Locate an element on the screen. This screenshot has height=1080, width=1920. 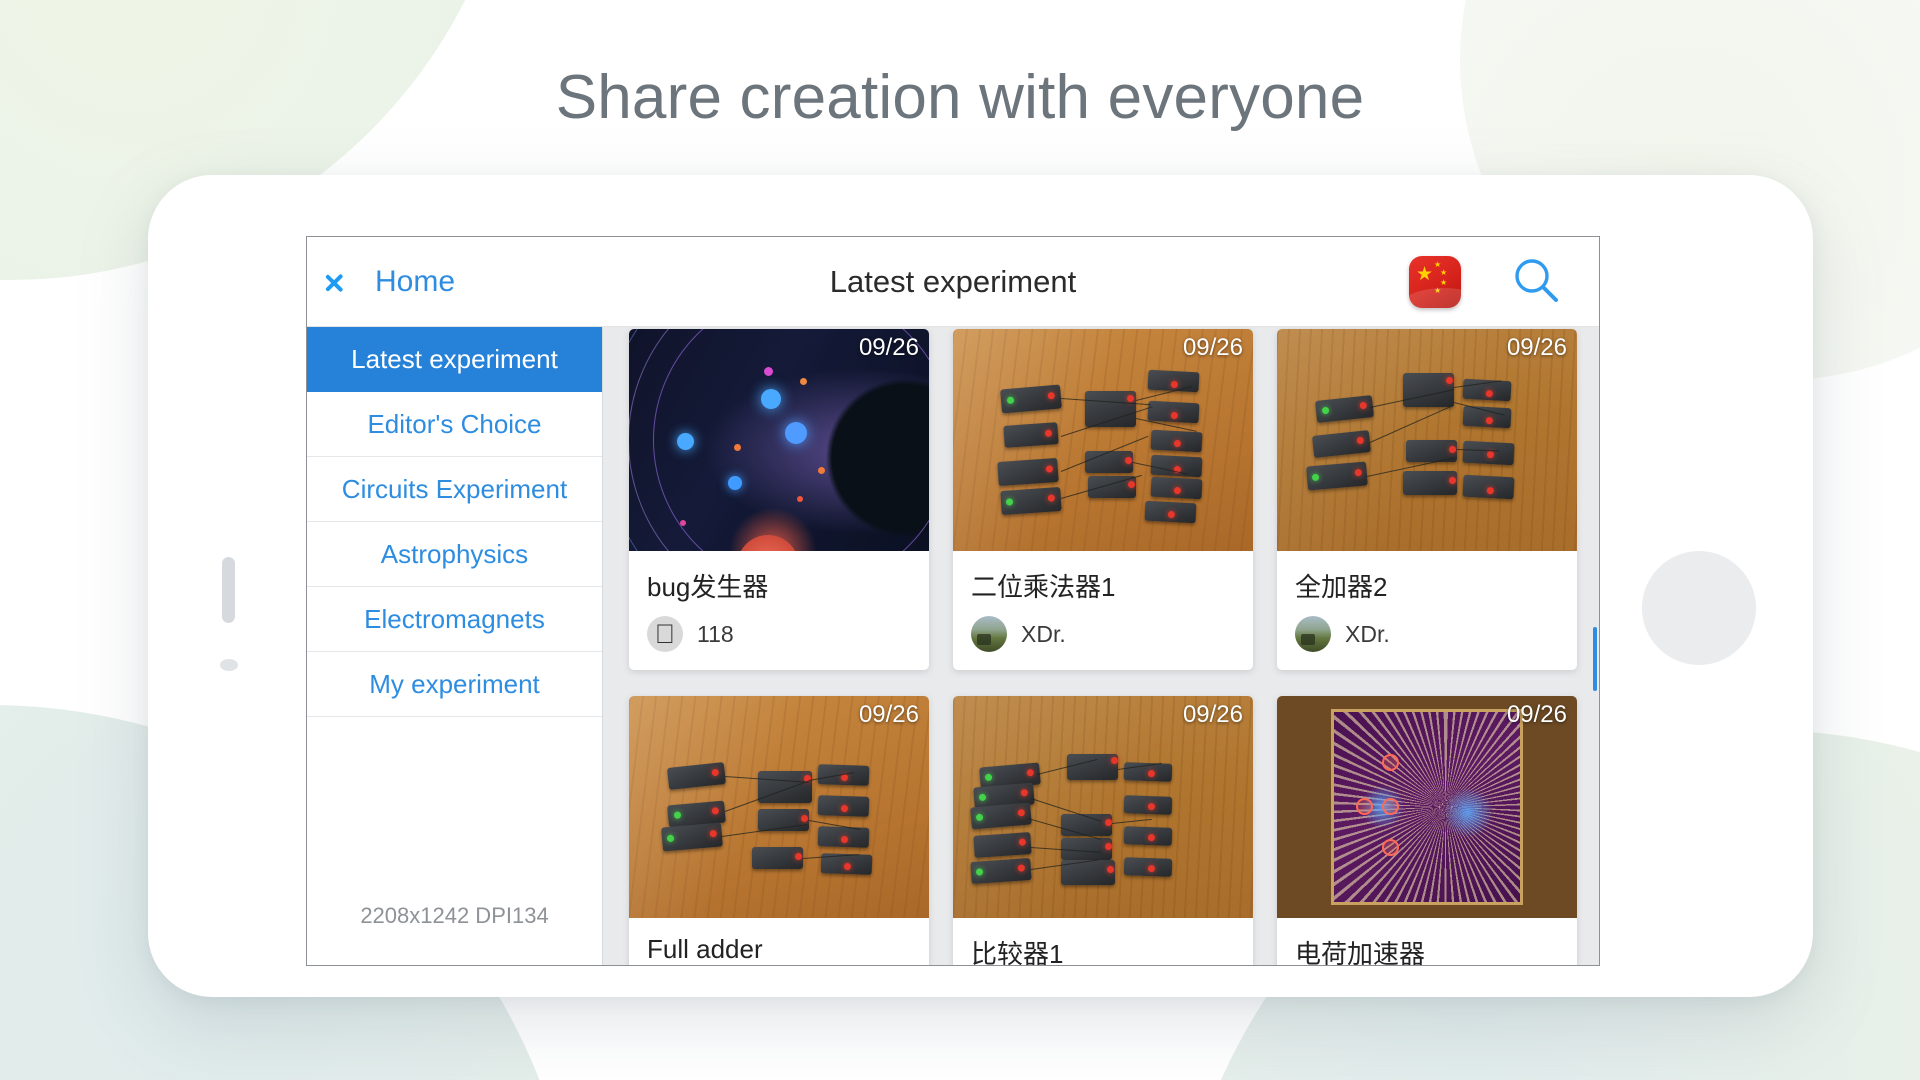
thumbnail-art-electromagnet is located at coordinates (1427, 807).